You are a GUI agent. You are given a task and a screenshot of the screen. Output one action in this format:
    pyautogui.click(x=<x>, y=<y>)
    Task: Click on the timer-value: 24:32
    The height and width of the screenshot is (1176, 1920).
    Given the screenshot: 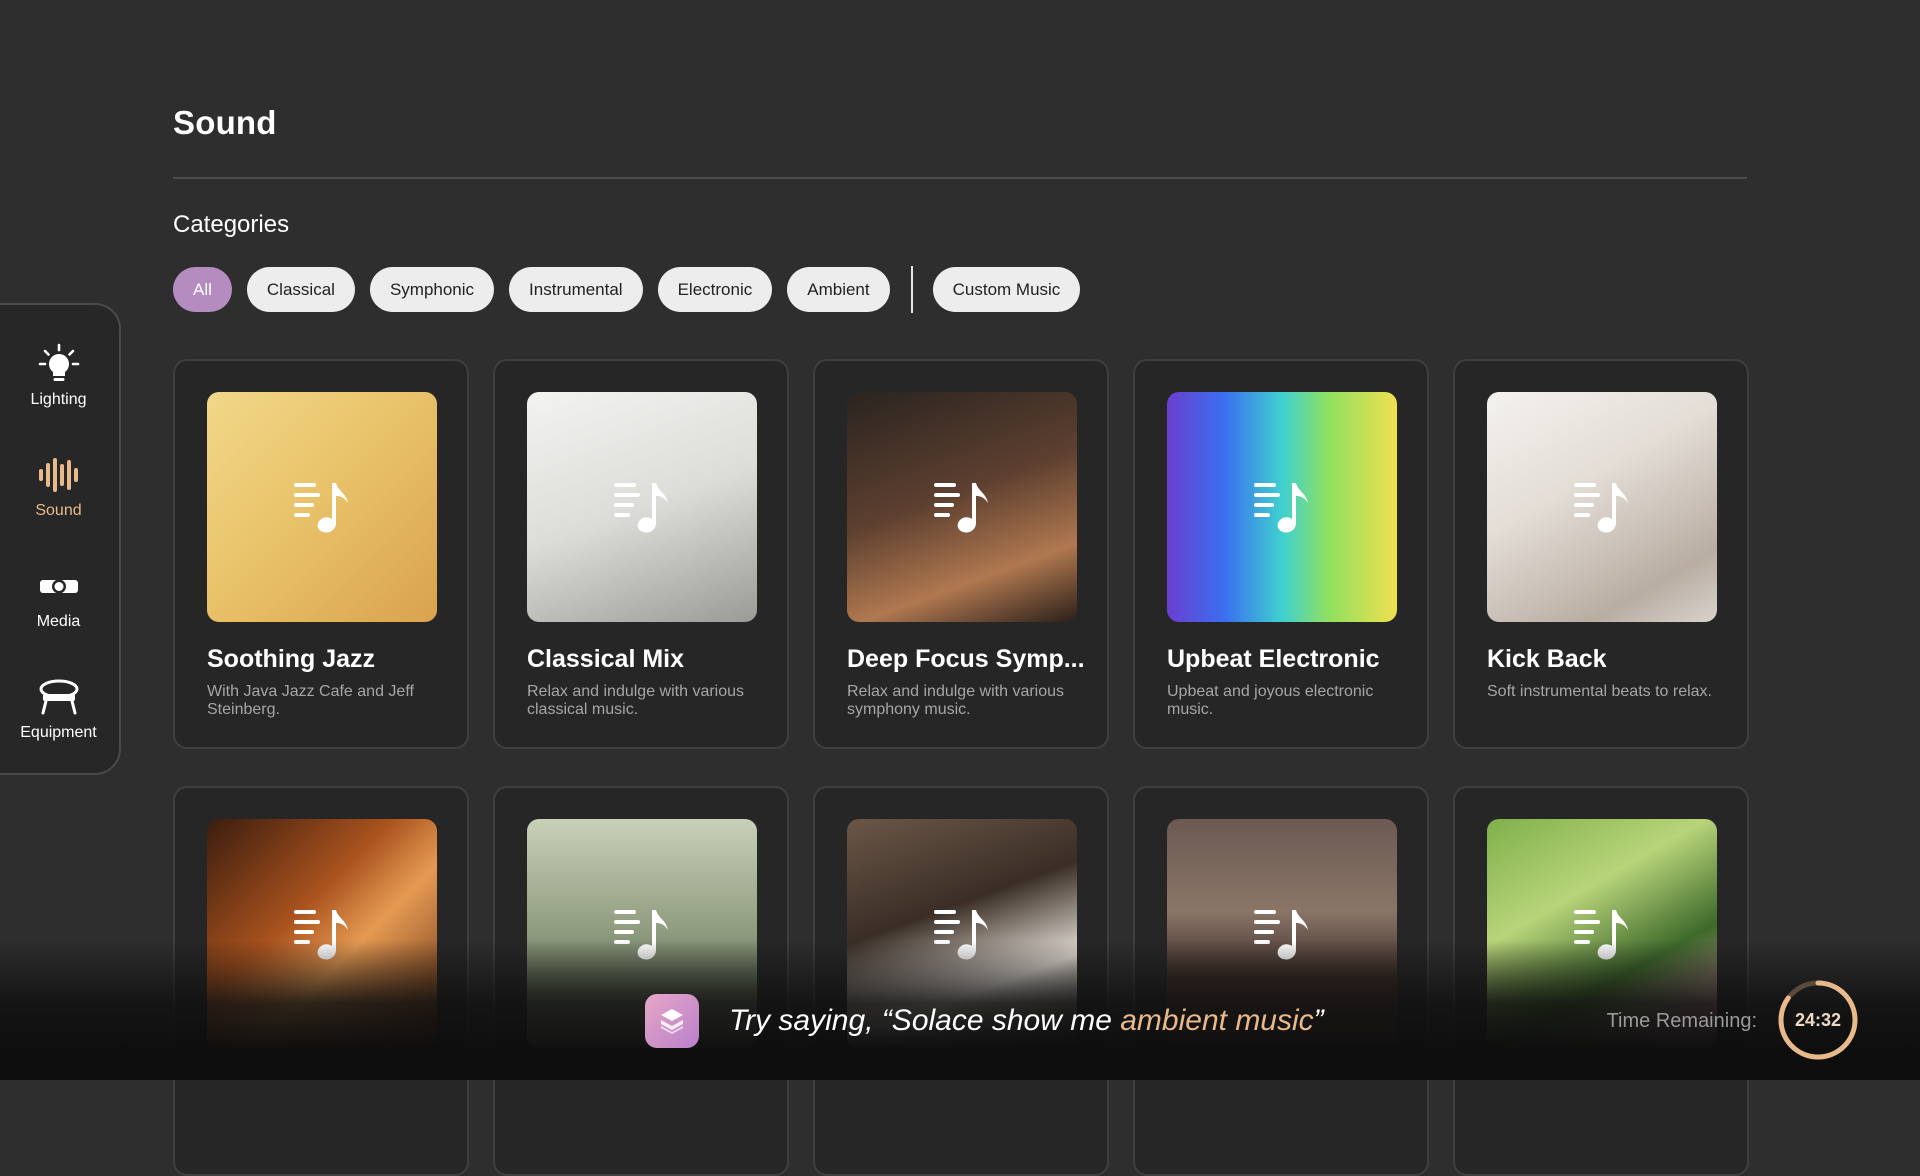 What is the action you would take?
    pyautogui.click(x=1818, y=1019)
    